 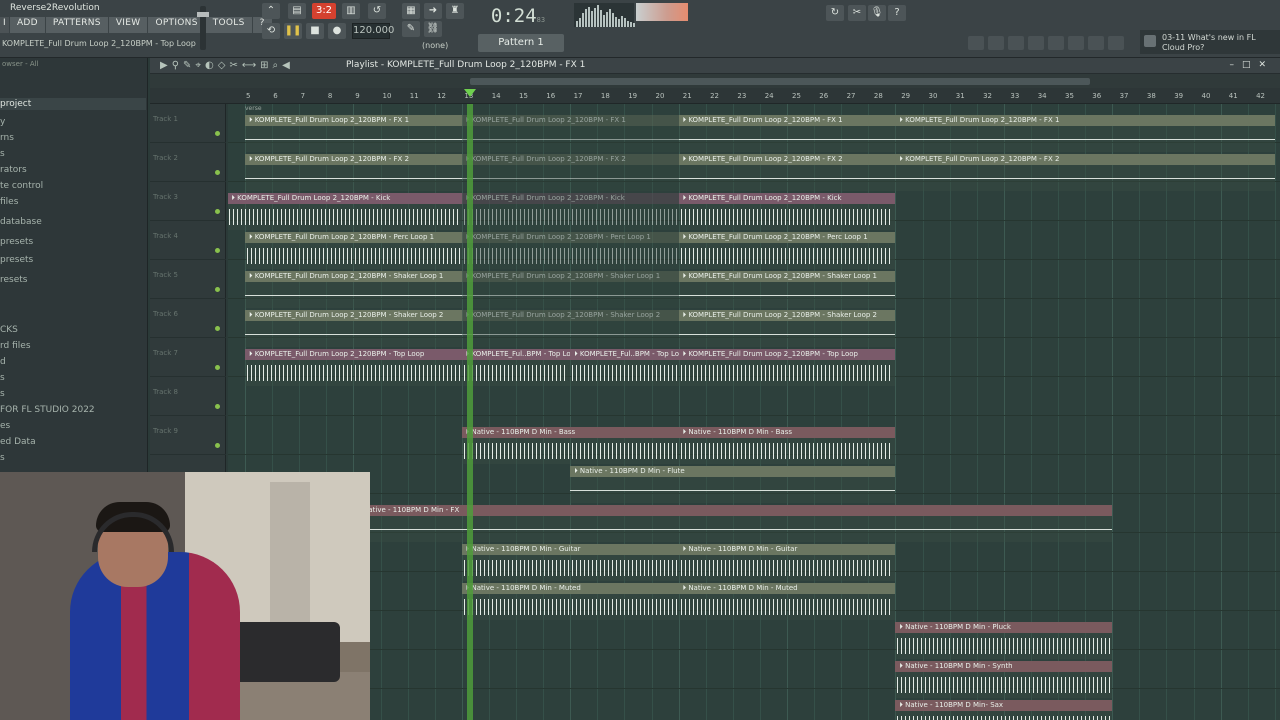 I want to click on metronome-icon: ⌃, so click(x=271, y=11).